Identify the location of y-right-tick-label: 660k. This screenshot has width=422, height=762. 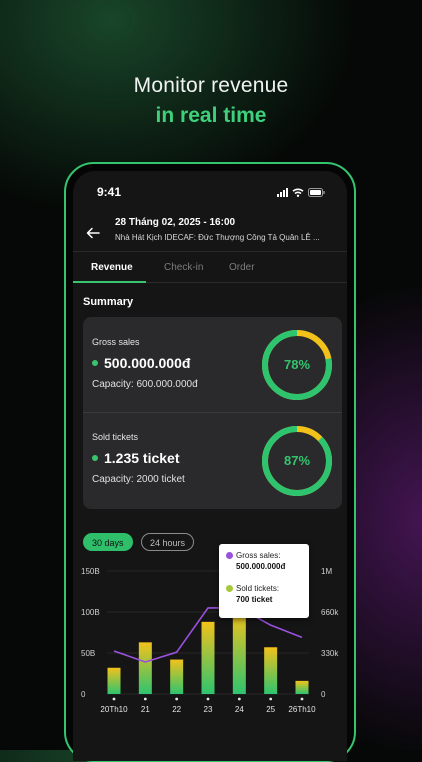
(330, 612).